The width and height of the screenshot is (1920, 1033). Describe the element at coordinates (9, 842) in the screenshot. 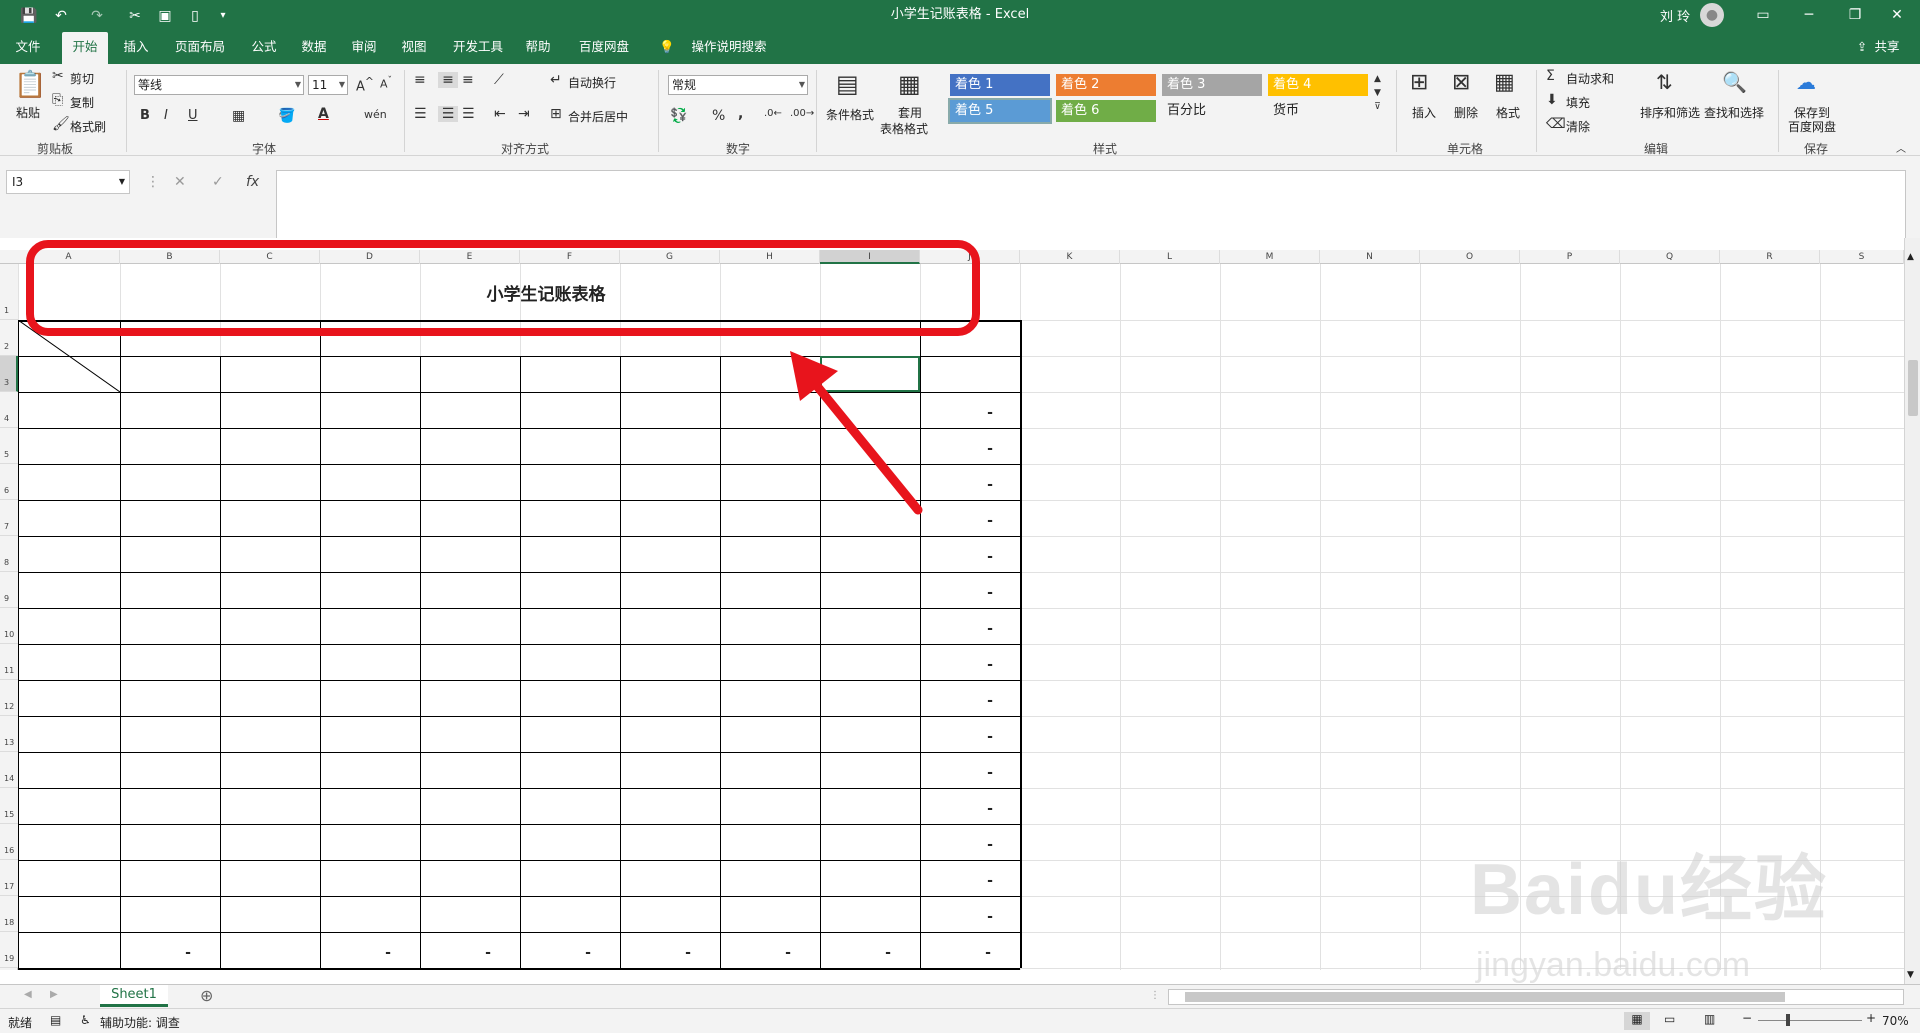

I see `row-header-16: 16` at that location.